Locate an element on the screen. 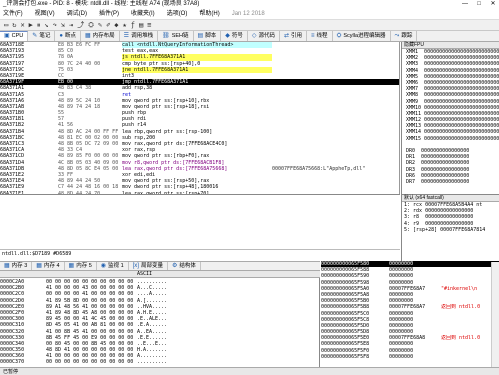 This screenshot has height=375, width=499. tab-item: ◆ 符号 is located at coordinates (234, 36).